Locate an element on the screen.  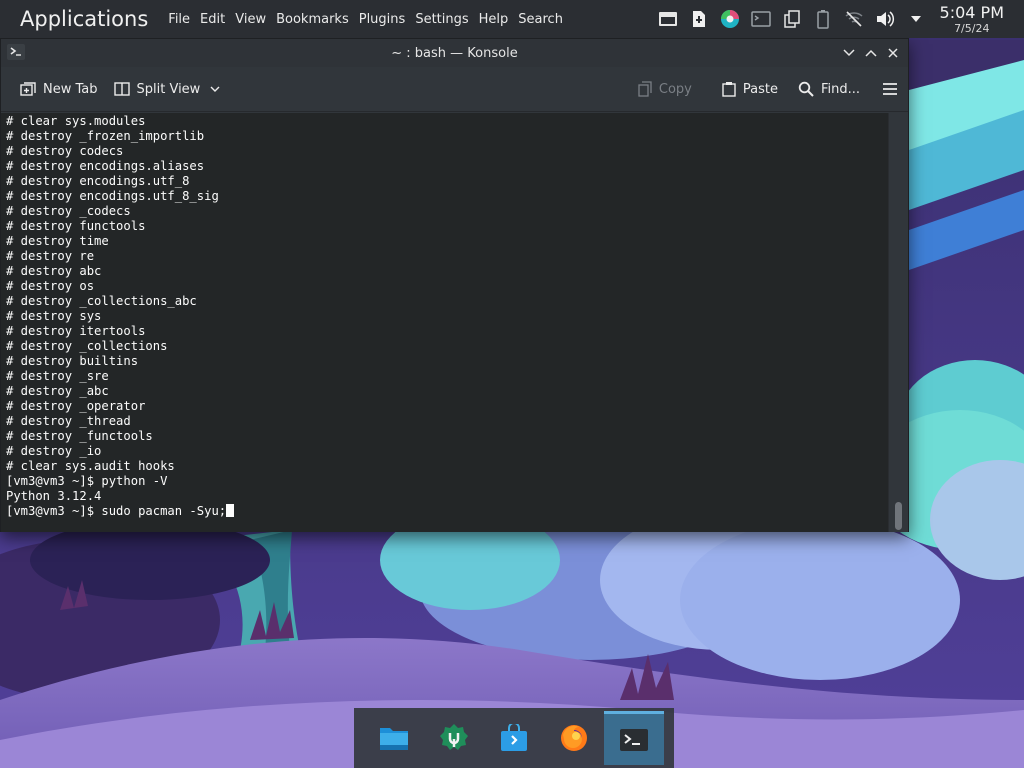
terminal-line: # destroy _io is located at coordinates (54, 451).